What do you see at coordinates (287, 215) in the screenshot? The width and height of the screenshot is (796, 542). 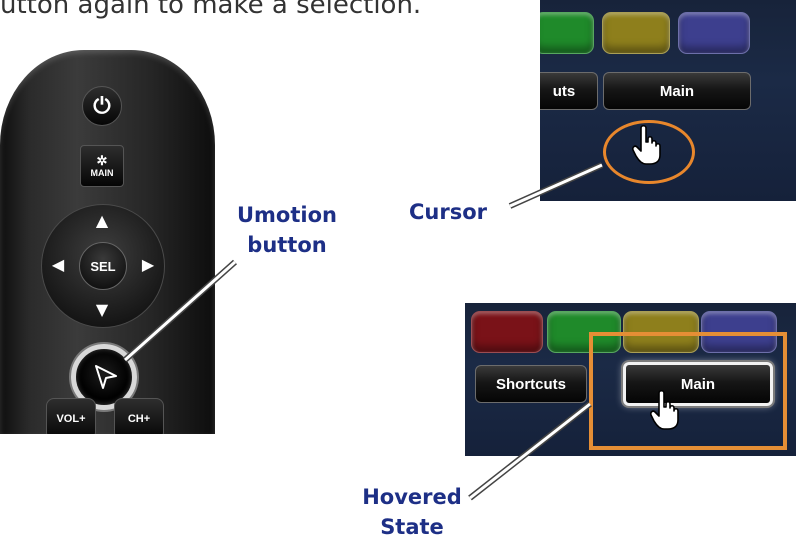 I see `umotion-callout-line1: Umotion` at bounding box center [287, 215].